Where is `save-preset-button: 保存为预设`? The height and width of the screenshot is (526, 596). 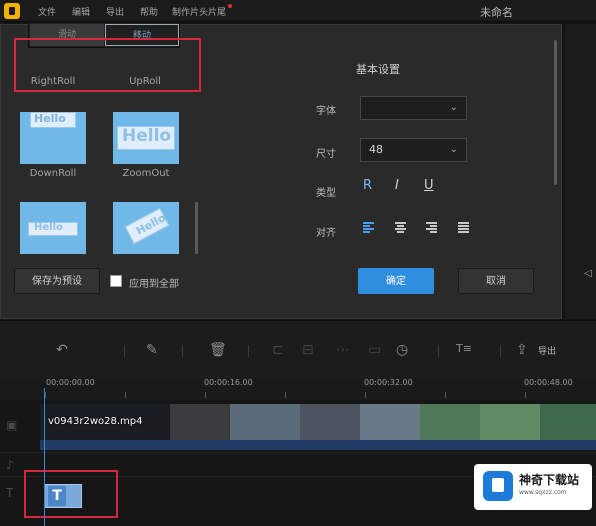
save-preset-button: 保存为预设 is located at coordinates (57, 281).